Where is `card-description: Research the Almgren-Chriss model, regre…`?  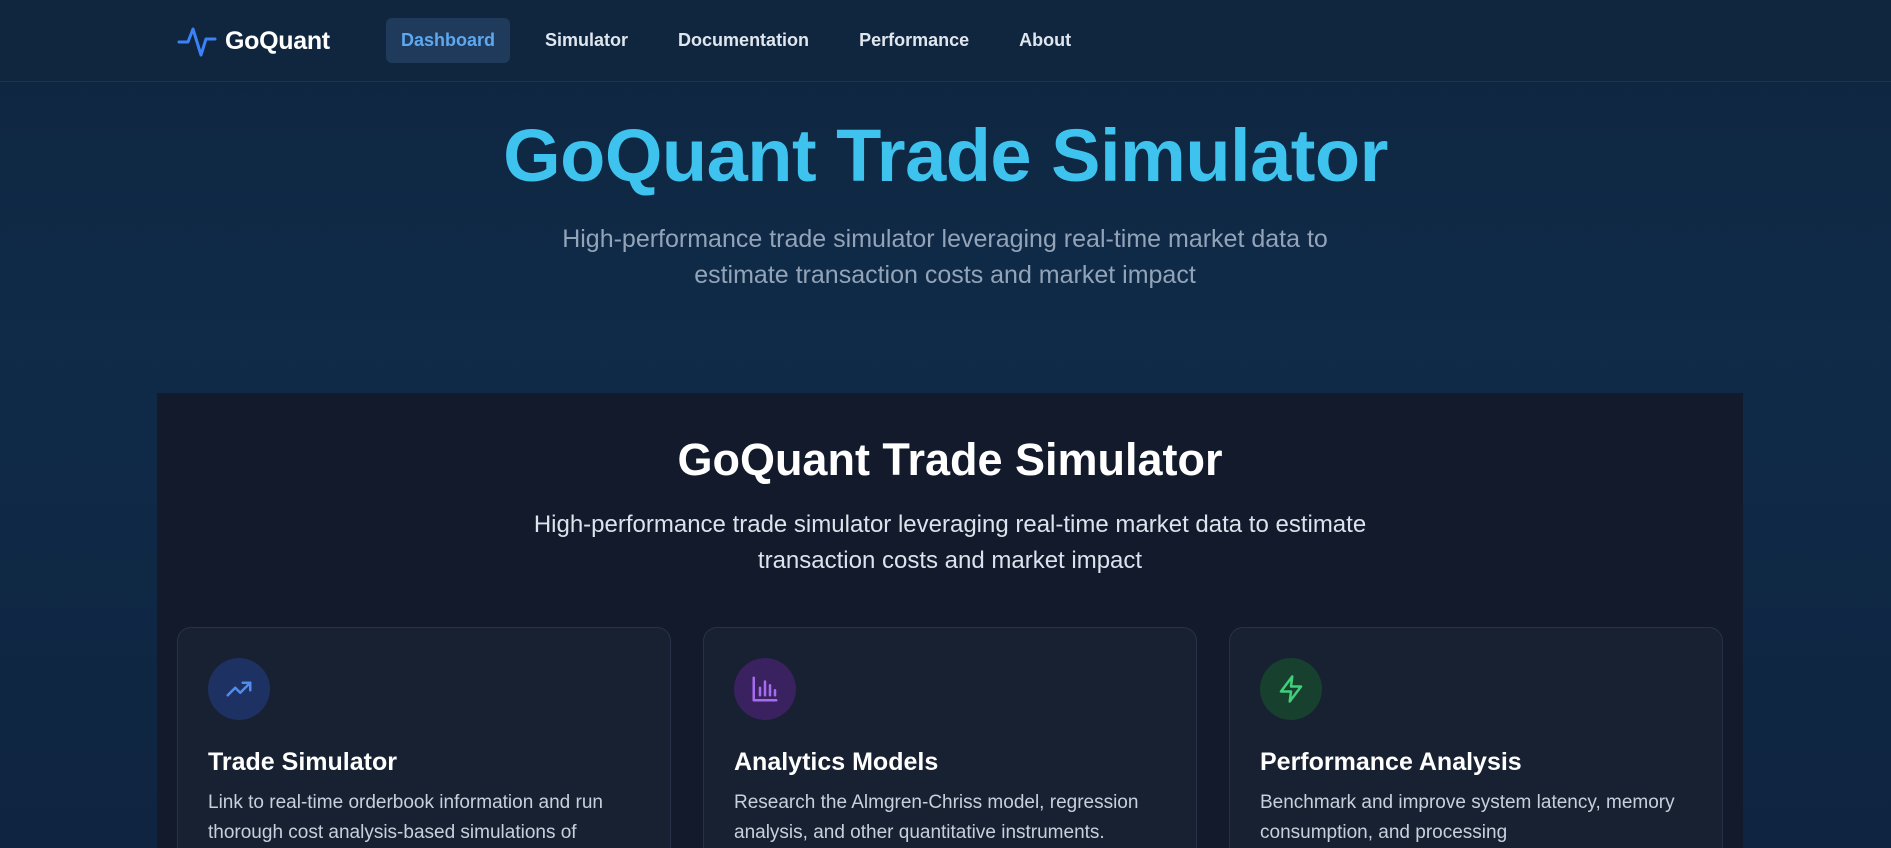
card-description: Research the Almgren-Chriss model, regre… is located at coordinates (936, 817).